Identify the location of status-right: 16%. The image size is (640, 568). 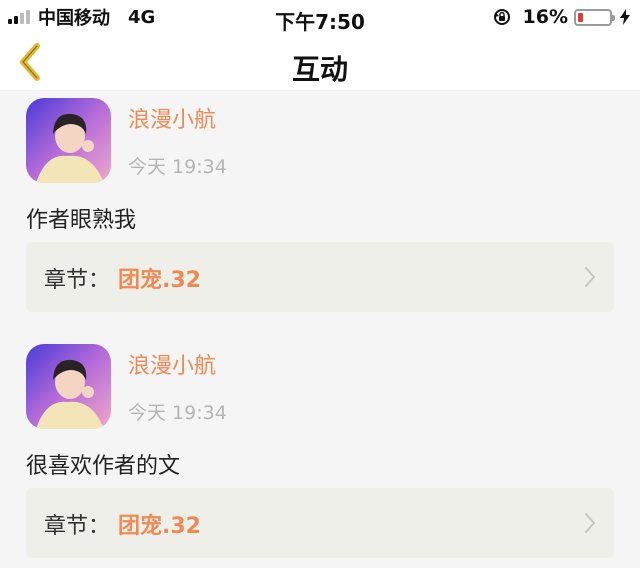
(561, 17).